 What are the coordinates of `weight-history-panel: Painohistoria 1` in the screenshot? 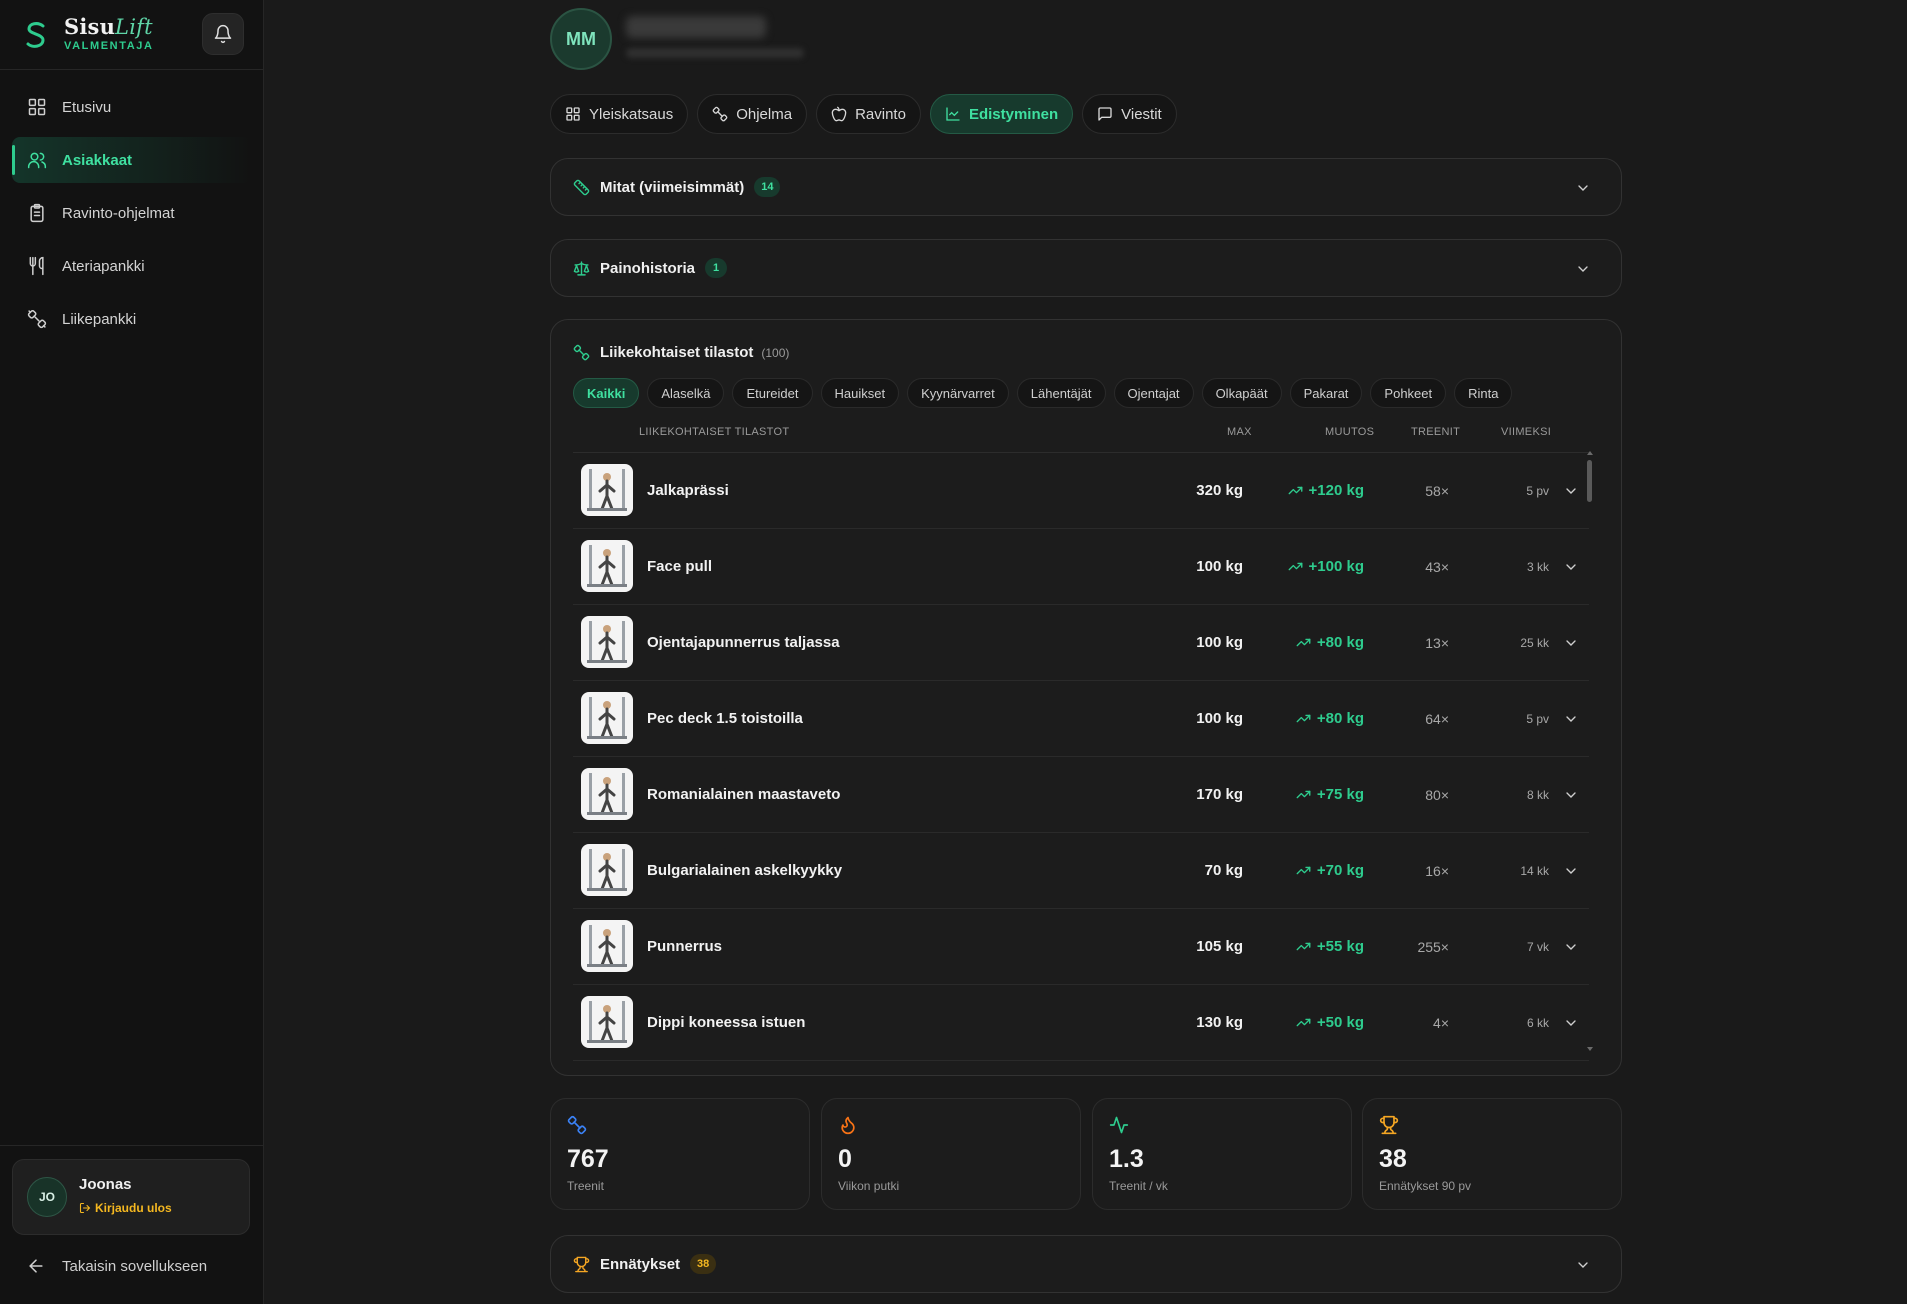 It's located at (1086, 268).